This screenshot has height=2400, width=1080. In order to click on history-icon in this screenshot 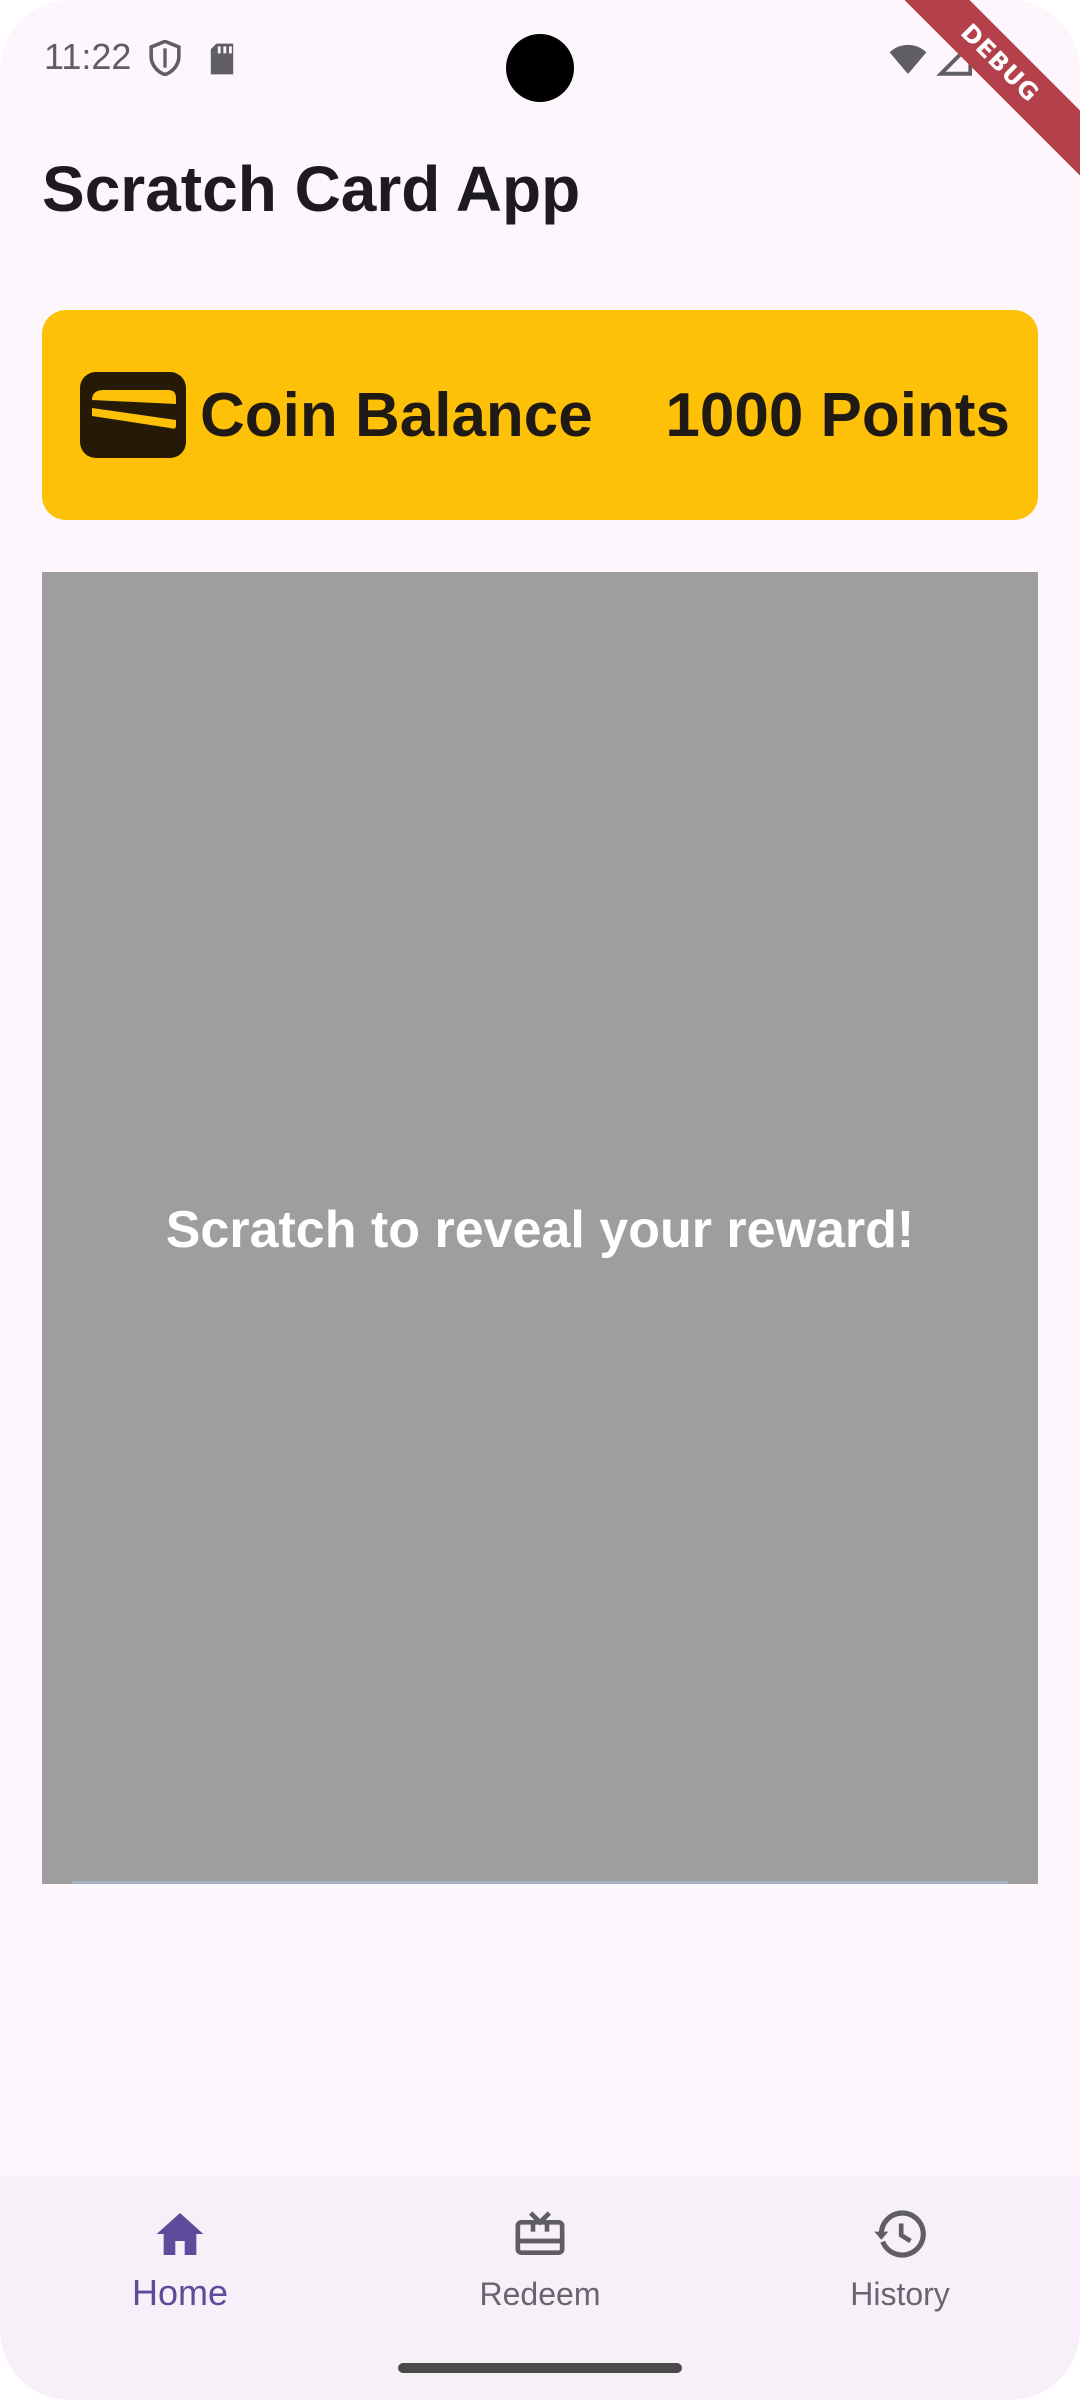, I will do `click(900, 2234)`.